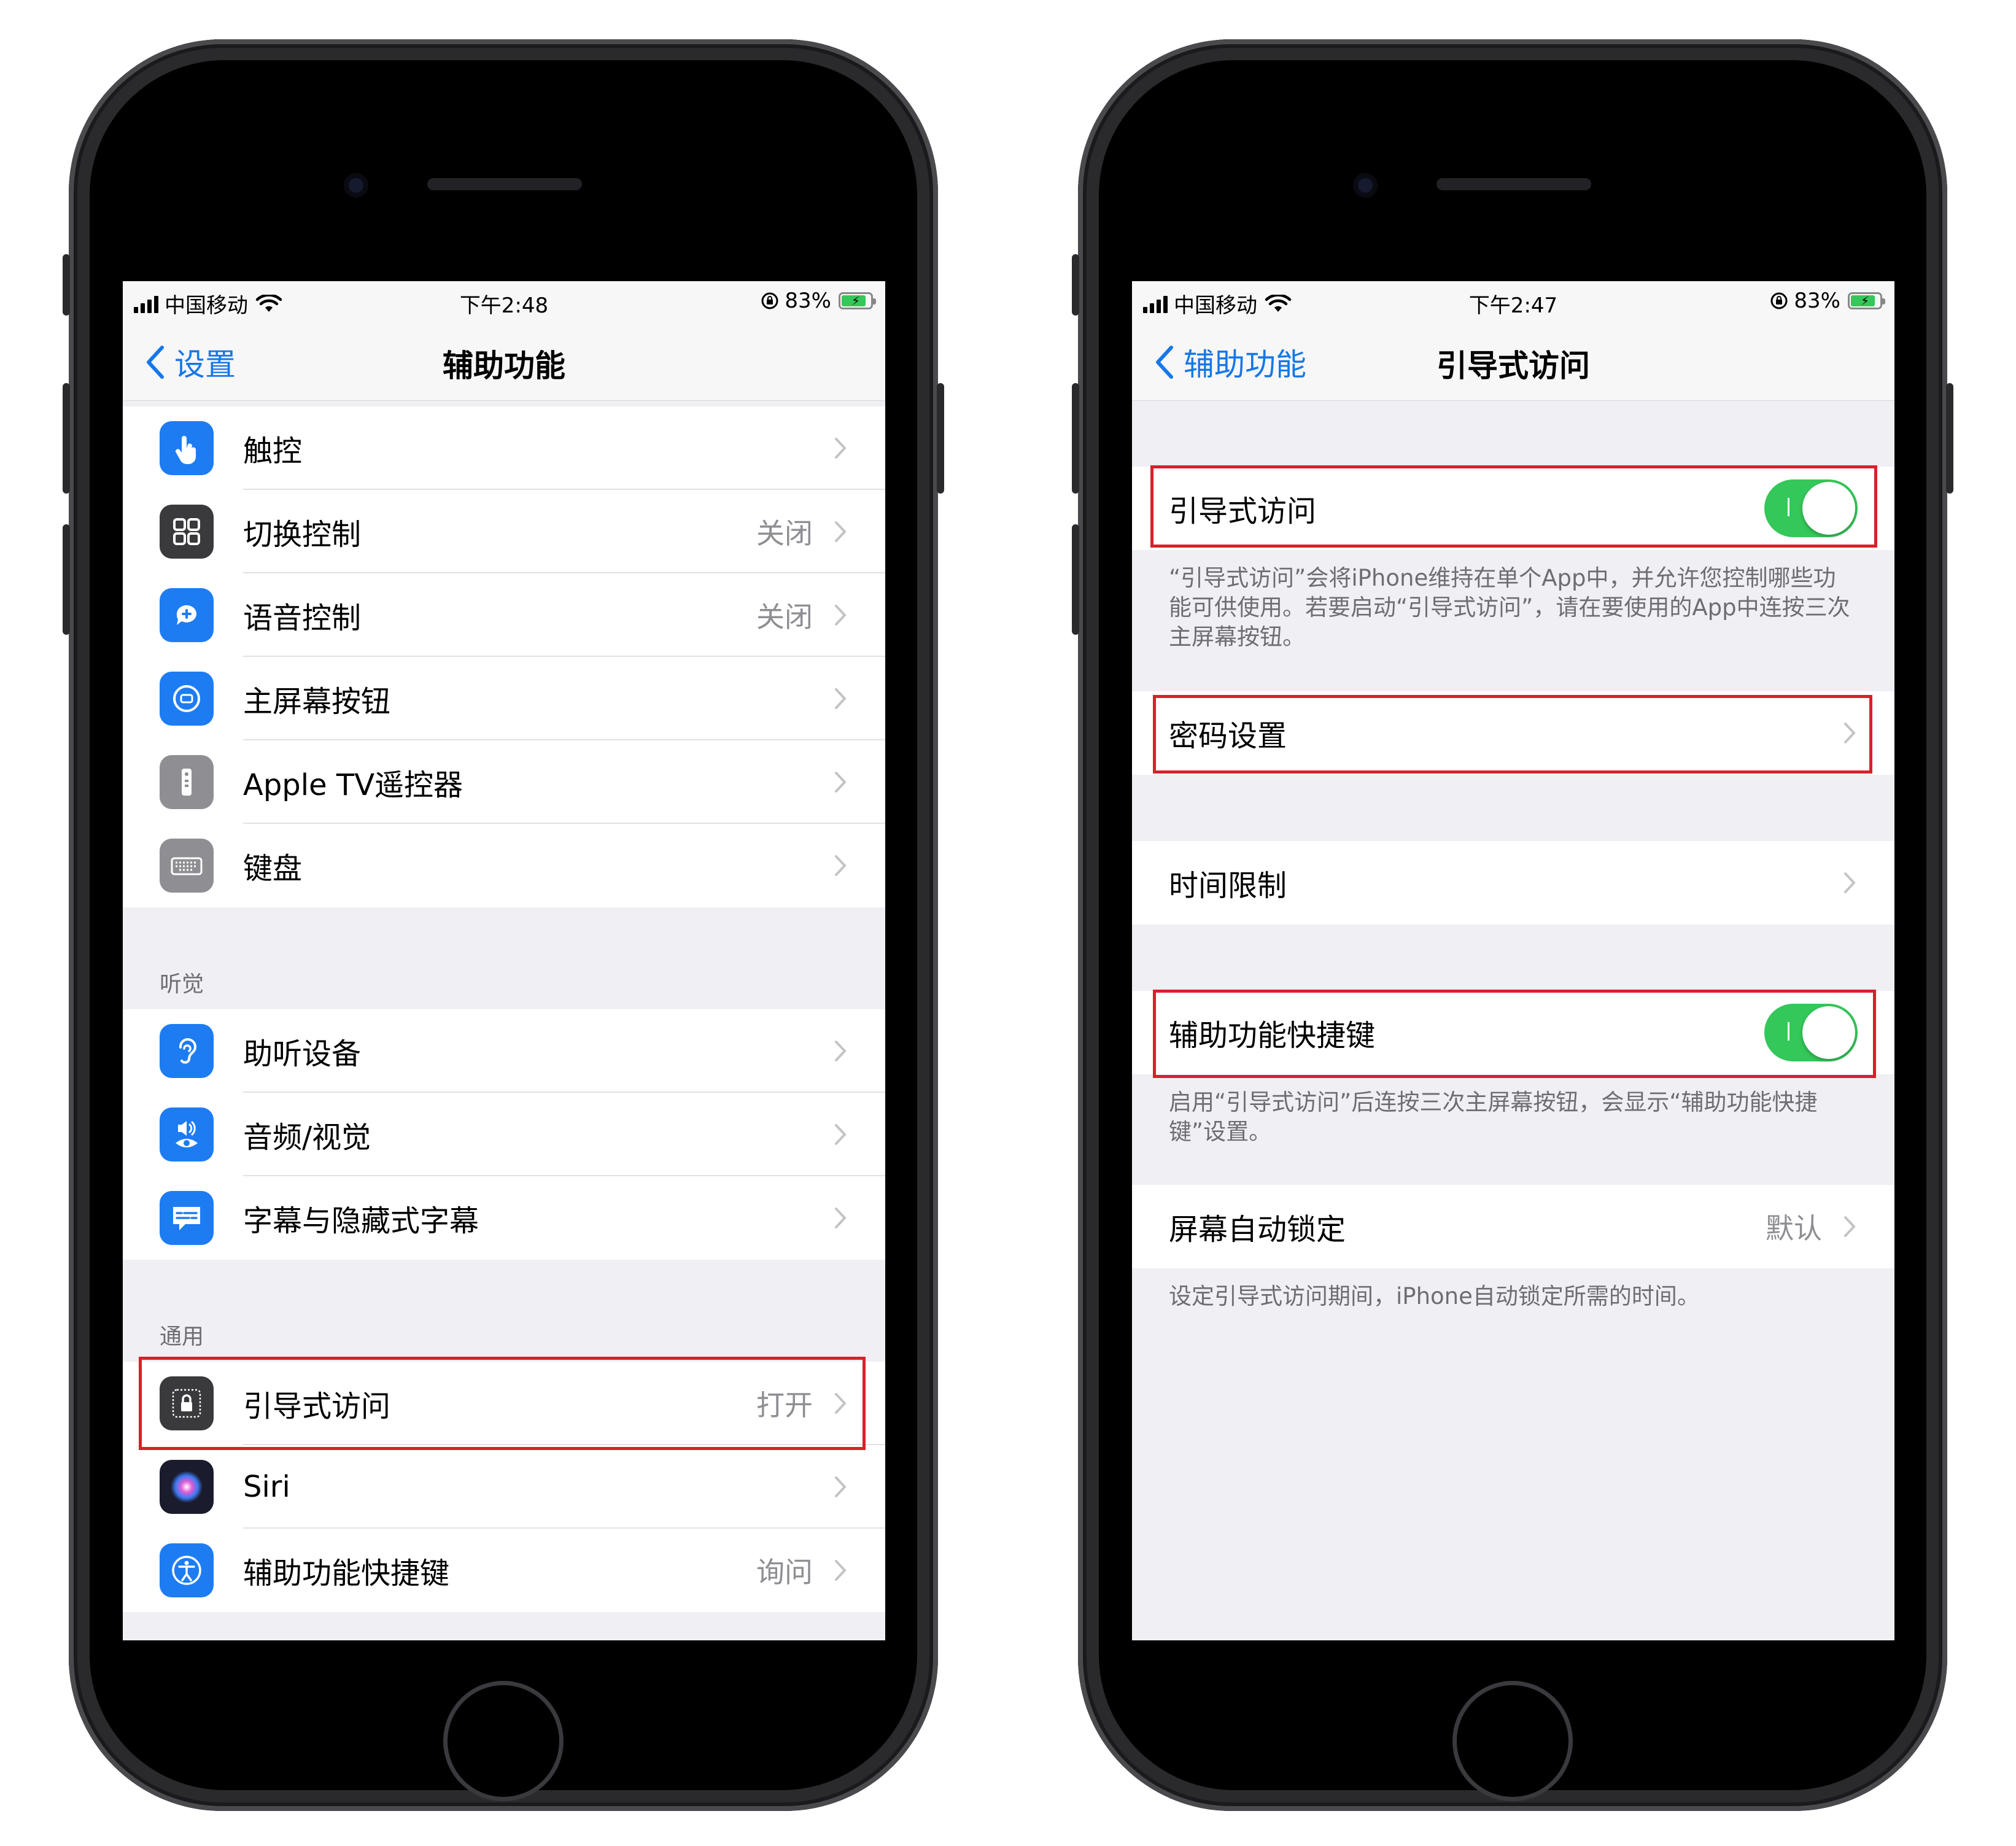  I want to click on settings-row-label: 字幕与隐藏式字幕, so click(361, 1221).